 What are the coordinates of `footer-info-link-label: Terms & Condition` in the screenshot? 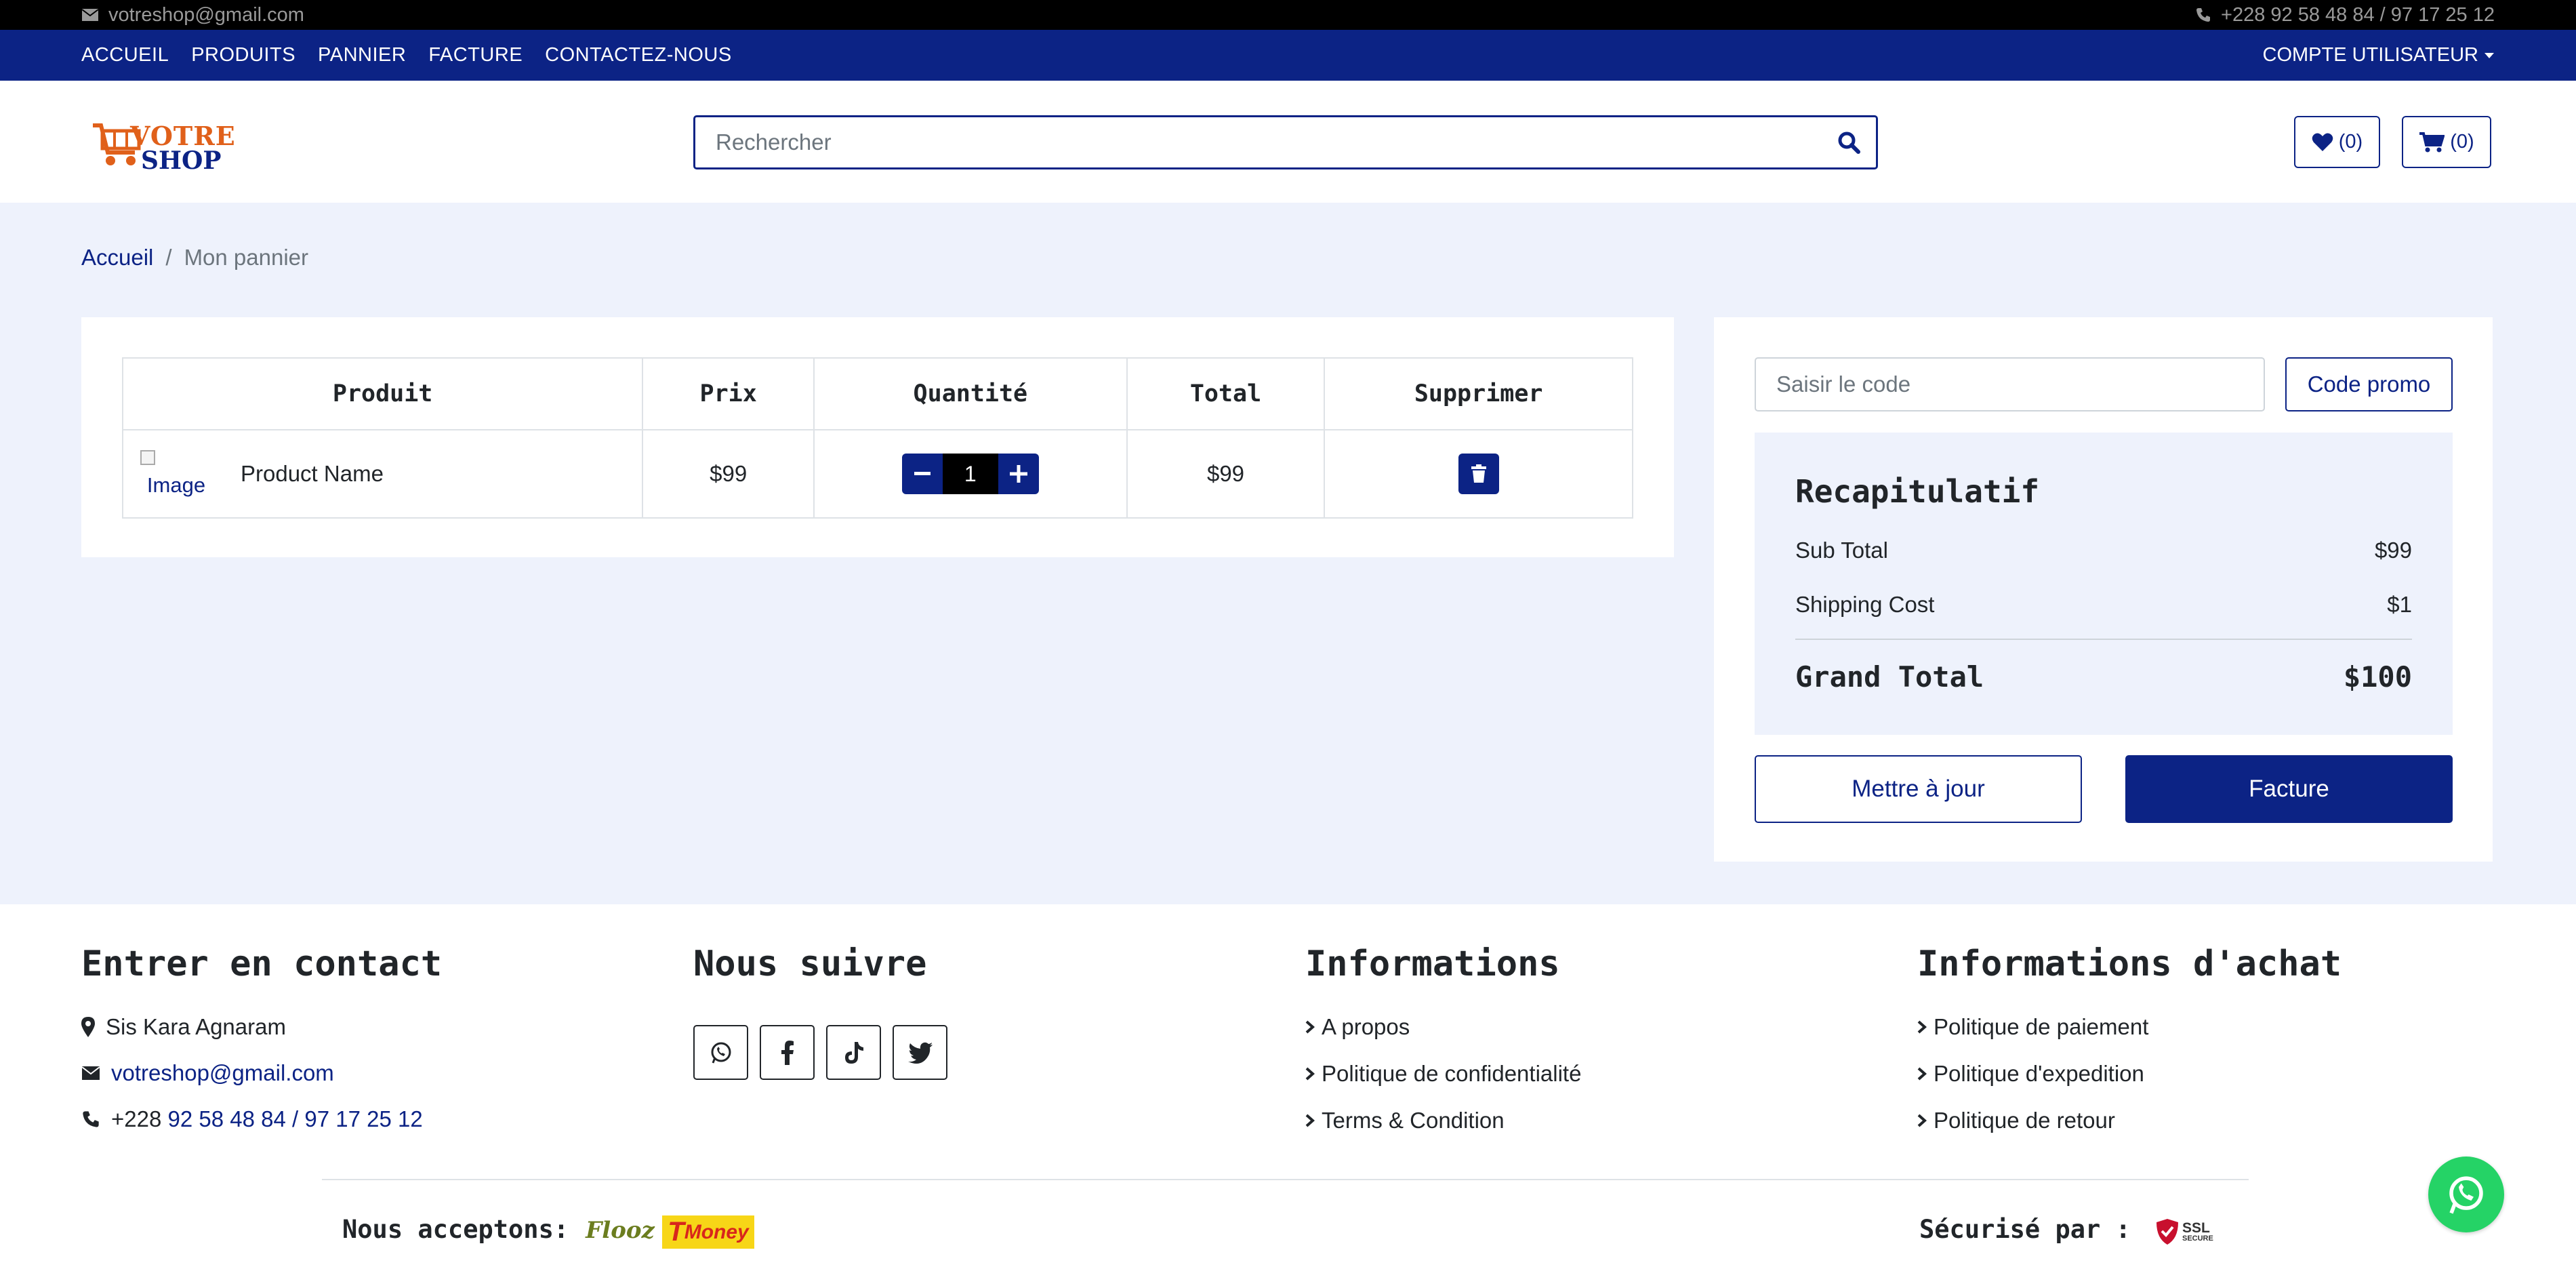 It's located at (1413, 1120).